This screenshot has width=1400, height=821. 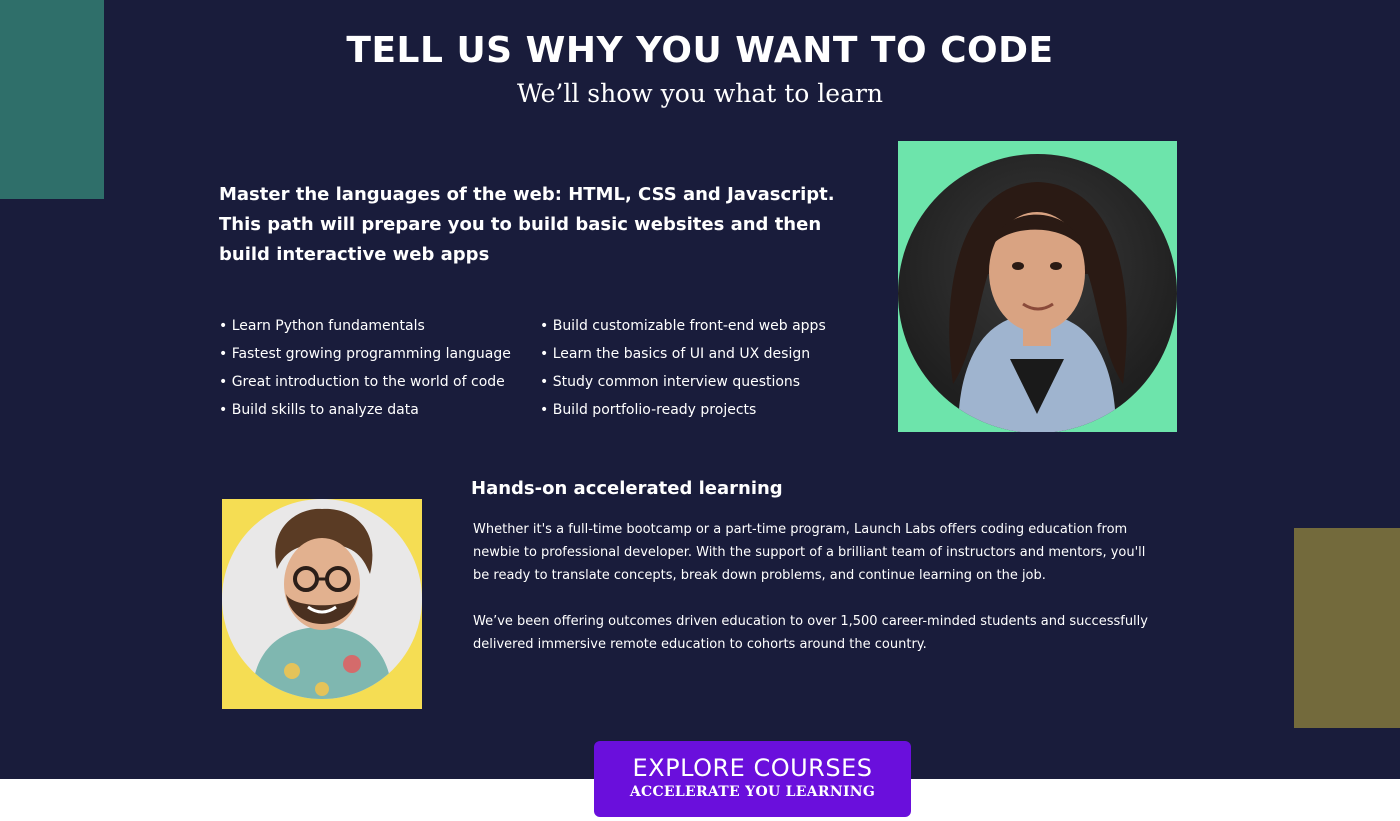 I want to click on page-subtitle: We’ll show you what to learn, so click(x=700, y=93).